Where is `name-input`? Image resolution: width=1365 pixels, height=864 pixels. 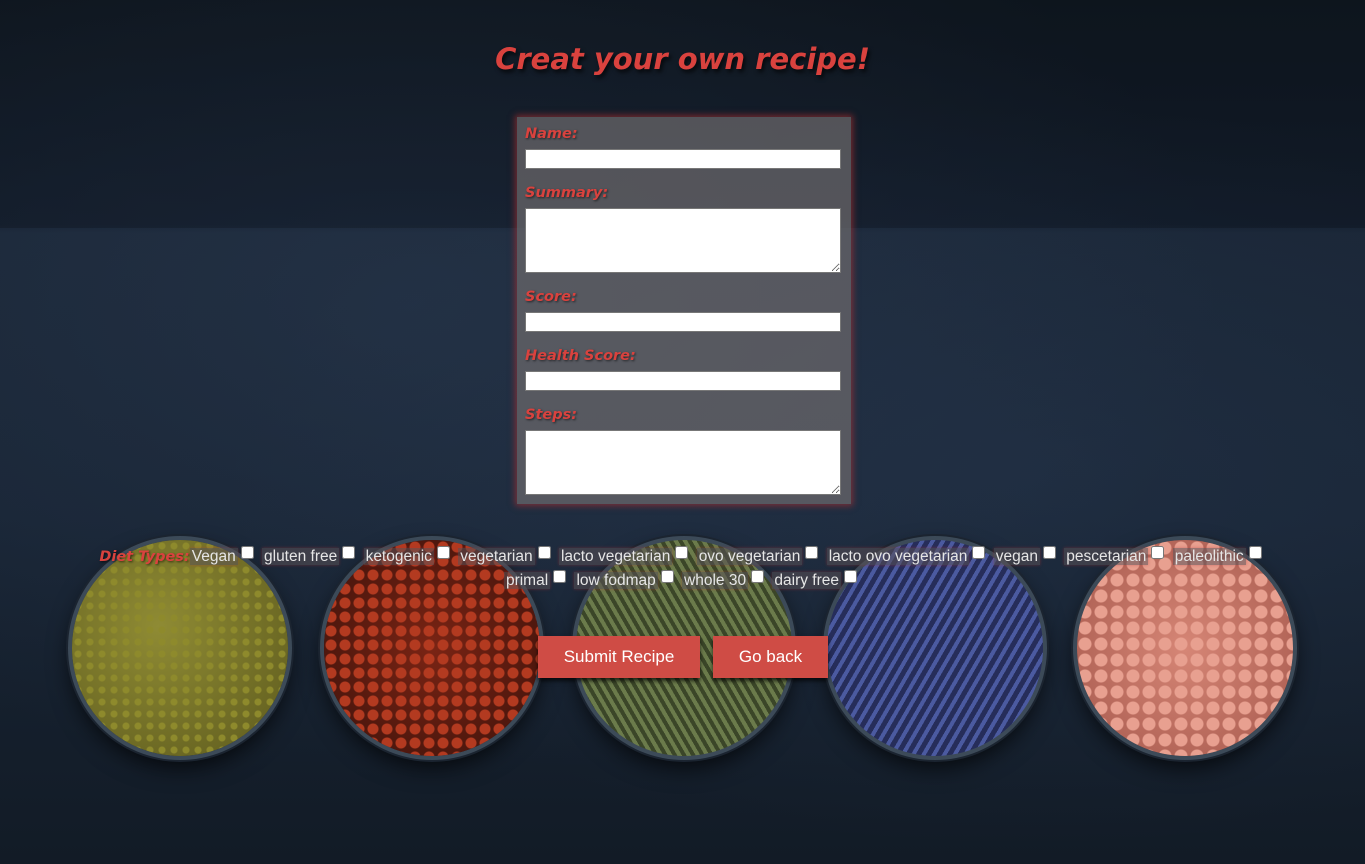 name-input is located at coordinates (683, 159).